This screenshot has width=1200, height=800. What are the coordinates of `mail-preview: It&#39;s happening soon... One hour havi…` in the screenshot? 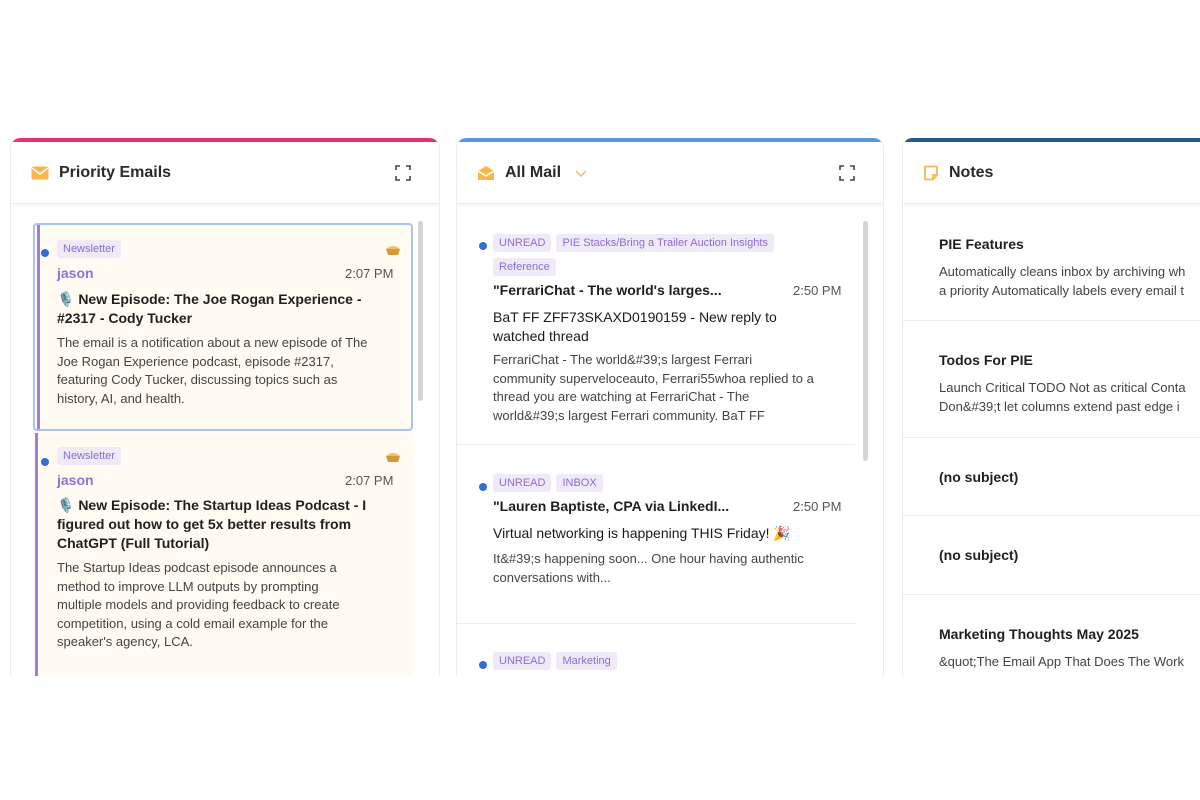 It's located at (648, 568).